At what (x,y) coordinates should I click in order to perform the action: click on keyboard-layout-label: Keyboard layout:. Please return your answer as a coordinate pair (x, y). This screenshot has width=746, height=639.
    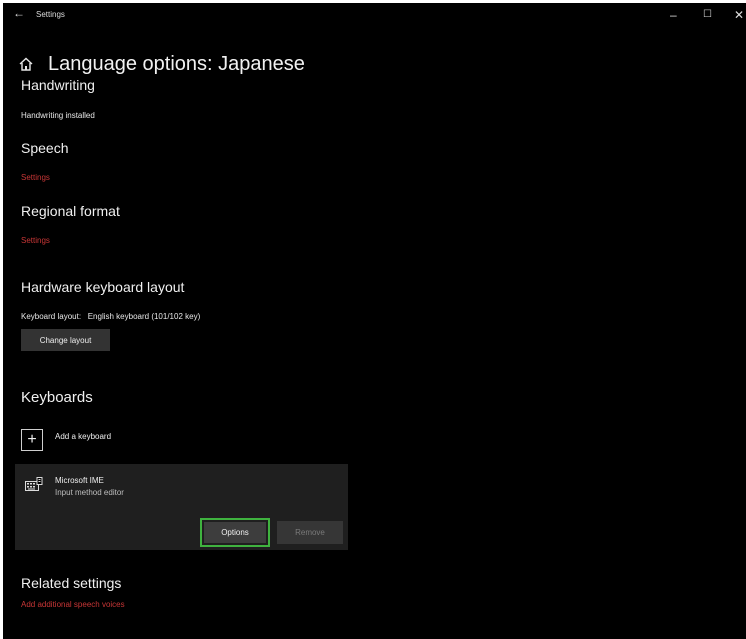
    Looking at the image, I should click on (51, 316).